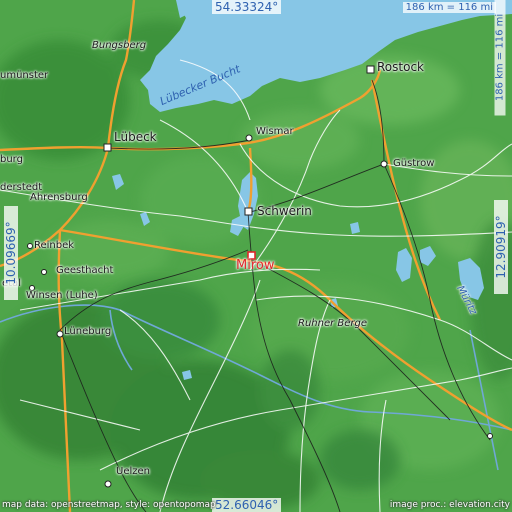 The height and width of the screenshot is (512, 512). I want to click on place-label-winsen: Winsen (Luhe), so click(62, 295).